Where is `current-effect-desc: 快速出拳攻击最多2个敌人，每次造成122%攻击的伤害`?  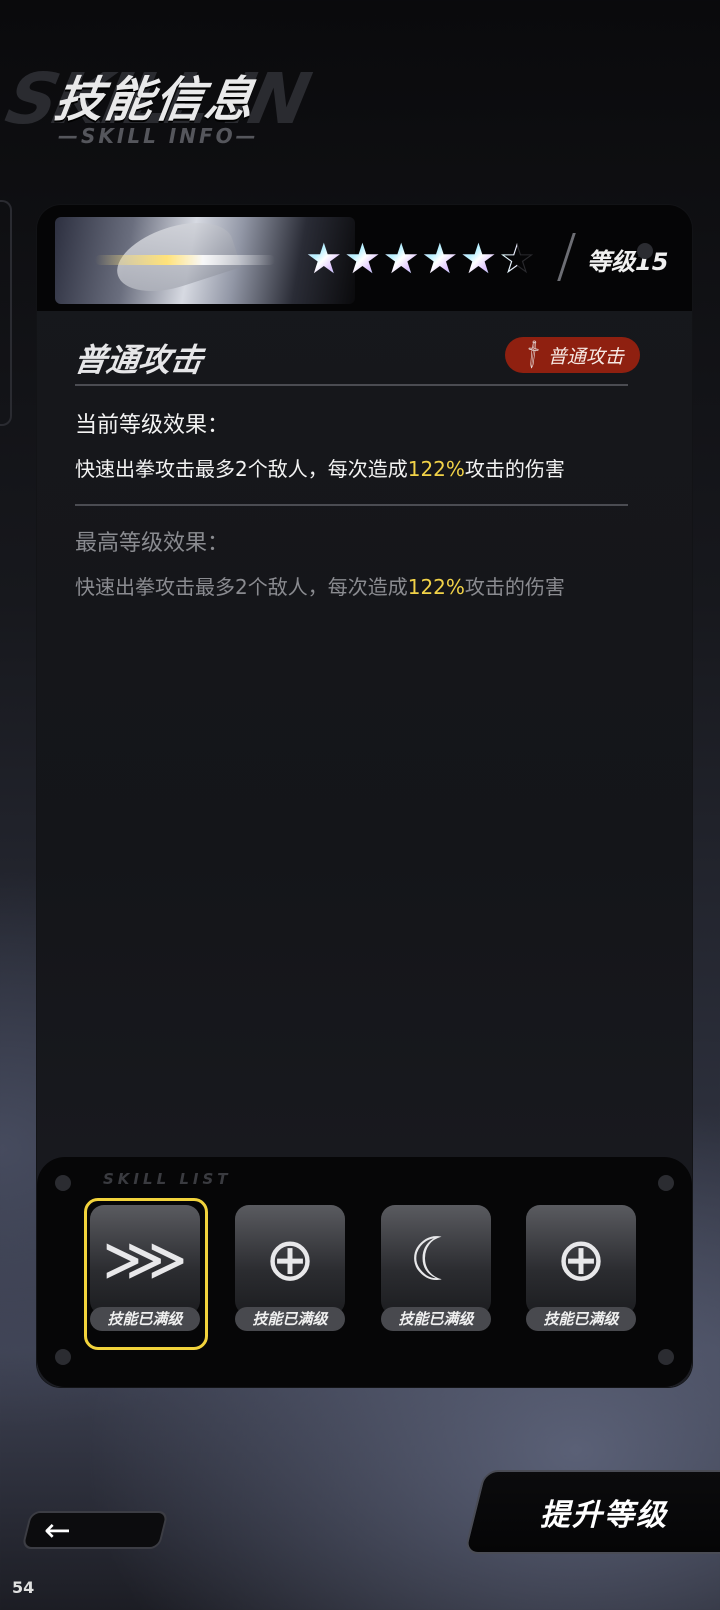 current-effect-desc: 快速出拳攻击最多2个敌人，每次造成122%攻击的伤害 is located at coordinates (320, 469).